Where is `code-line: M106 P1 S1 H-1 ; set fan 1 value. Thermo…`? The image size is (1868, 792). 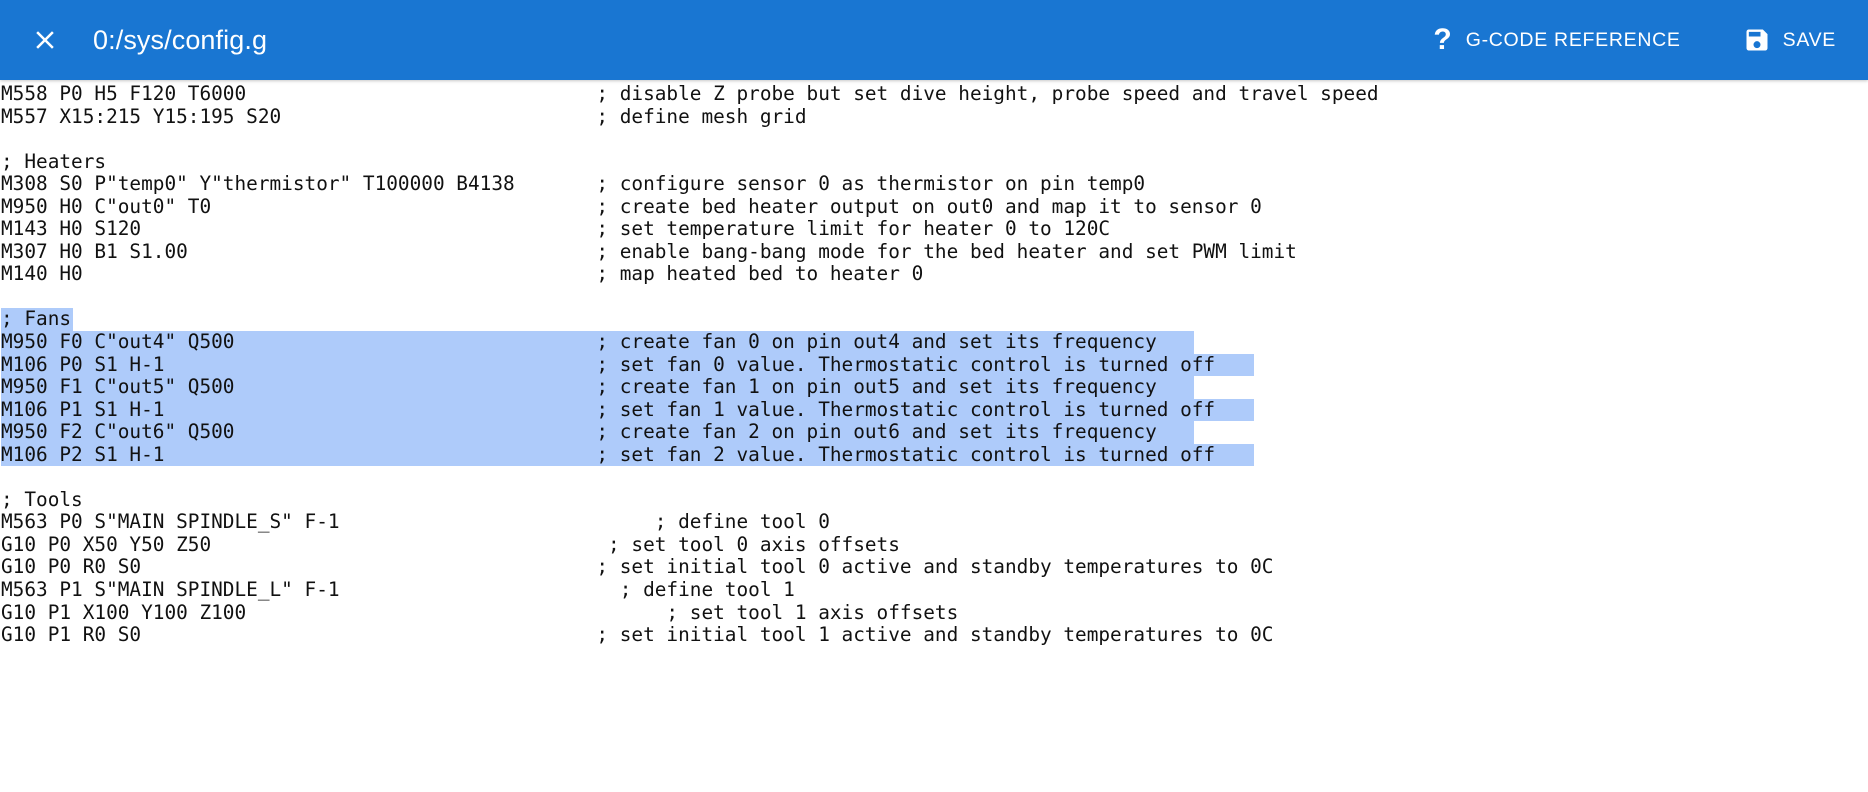
code-line: M106 P1 S1 H-1 ; set fan 1 value. Thermo… is located at coordinates (934, 409).